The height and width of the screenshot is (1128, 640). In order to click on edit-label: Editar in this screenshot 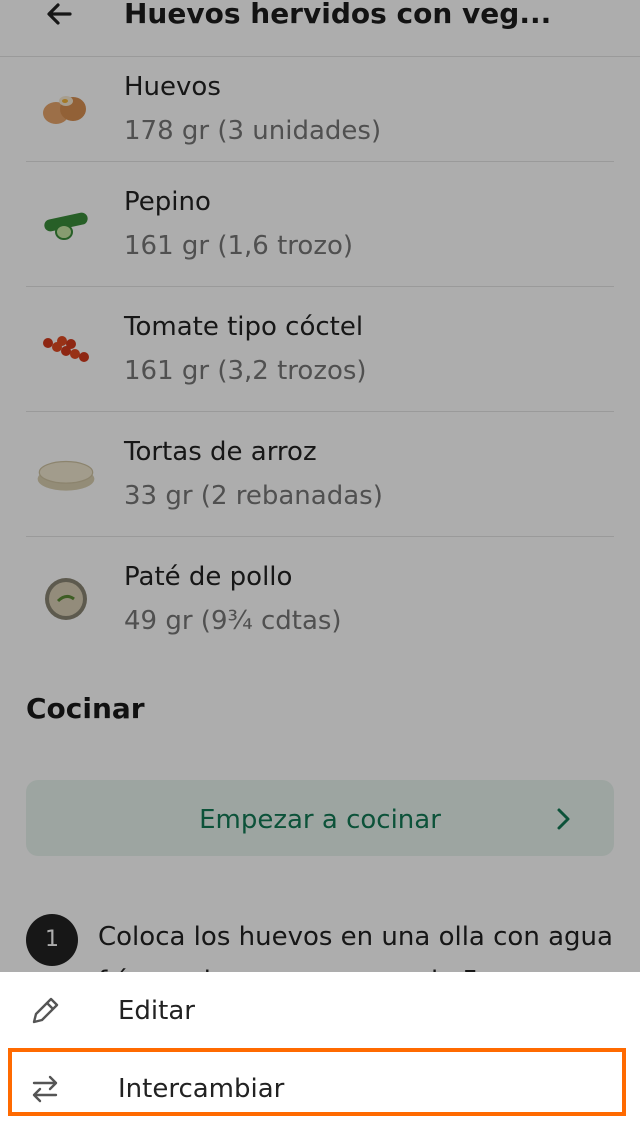, I will do `click(156, 1011)`.